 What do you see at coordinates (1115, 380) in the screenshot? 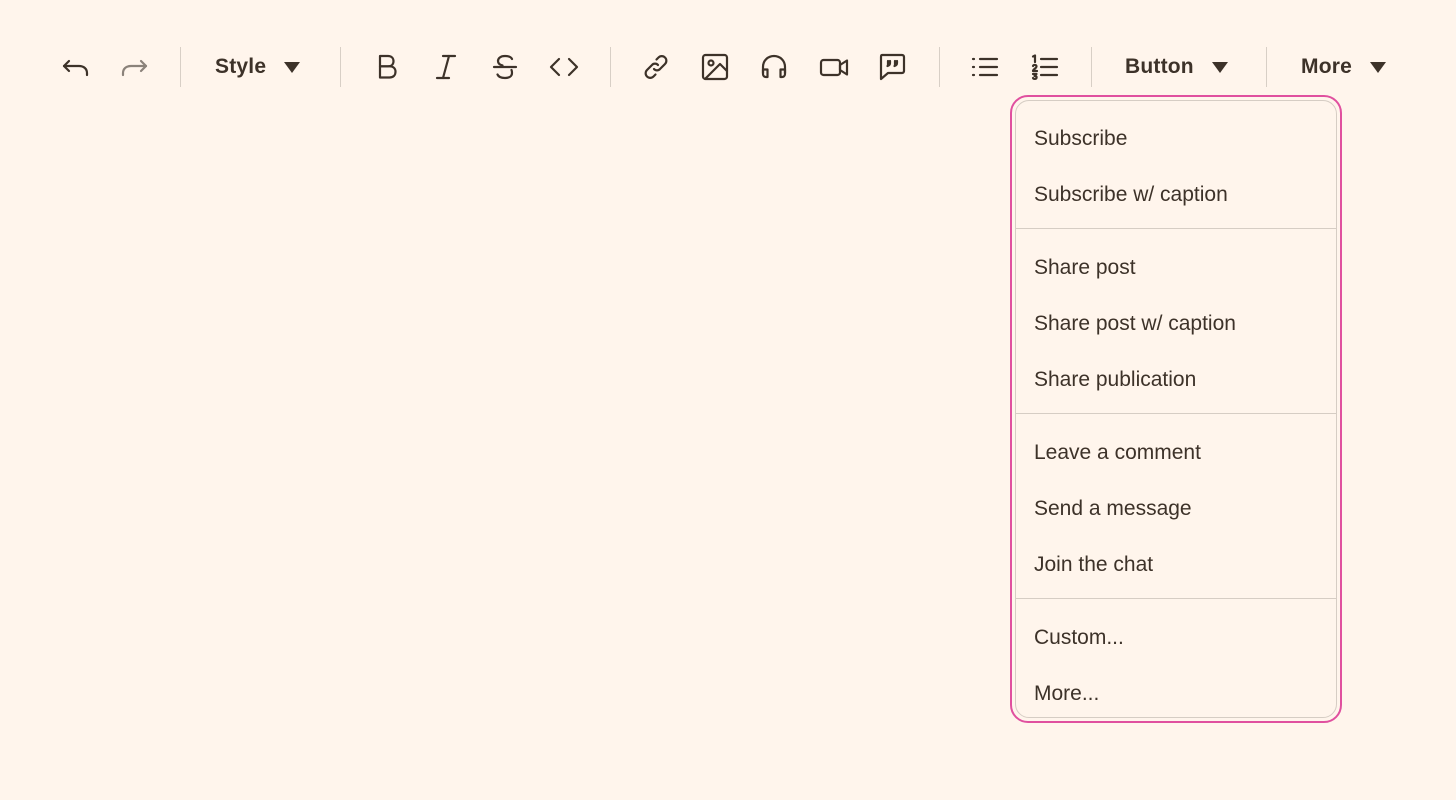
I see `menu-item-share-publication: Share publication` at bounding box center [1115, 380].